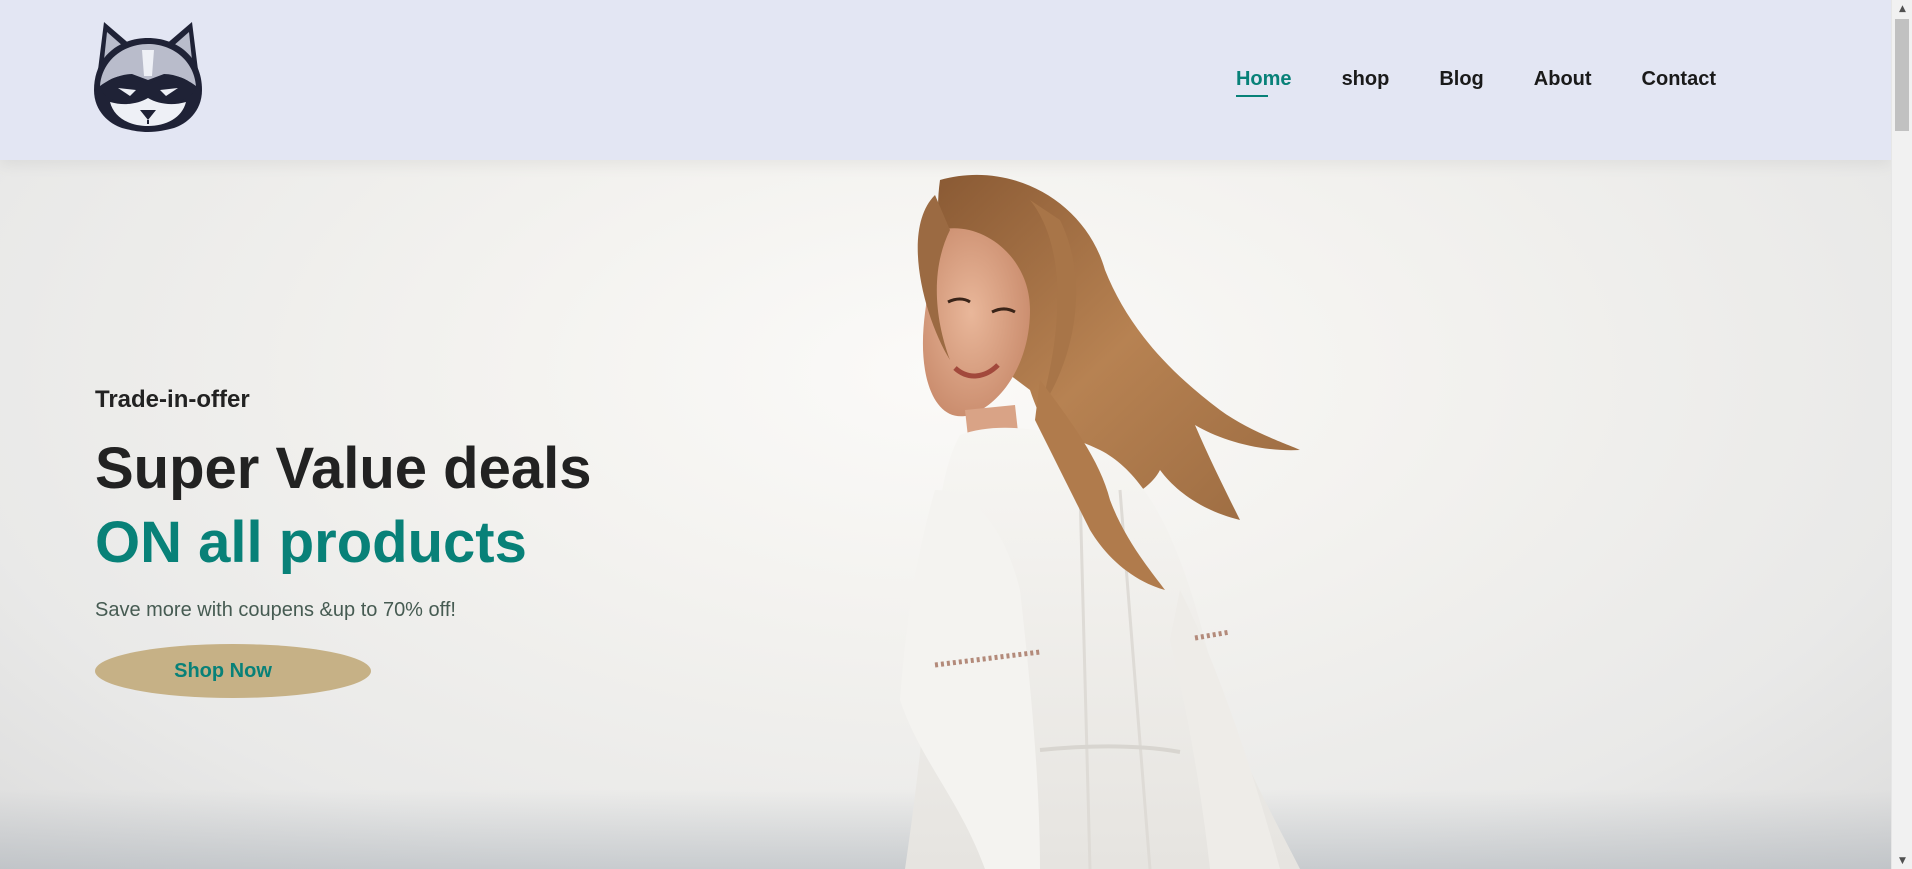  I want to click on scroll-down-arrow-icon: ▼, so click(1902, 860).